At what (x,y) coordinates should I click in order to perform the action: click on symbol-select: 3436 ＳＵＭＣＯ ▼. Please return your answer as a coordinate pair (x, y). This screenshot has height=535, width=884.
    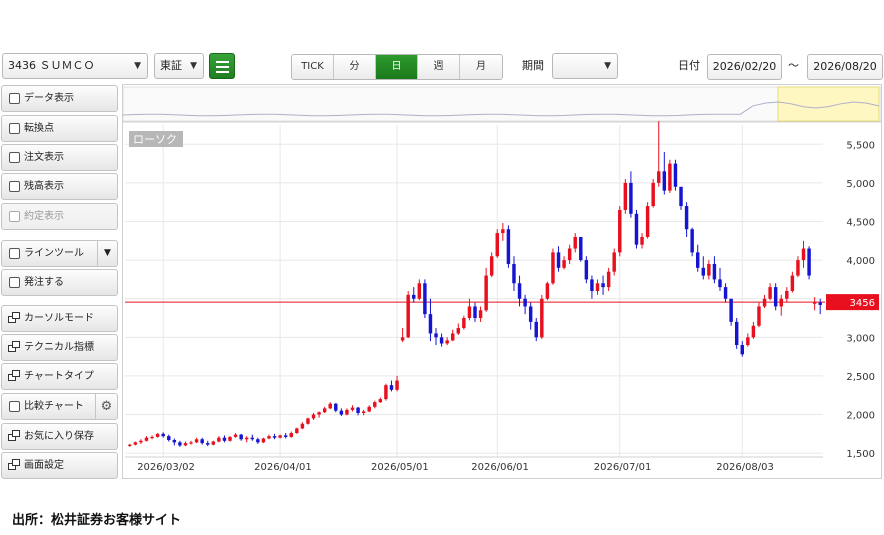
    Looking at the image, I should click on (75, 66).